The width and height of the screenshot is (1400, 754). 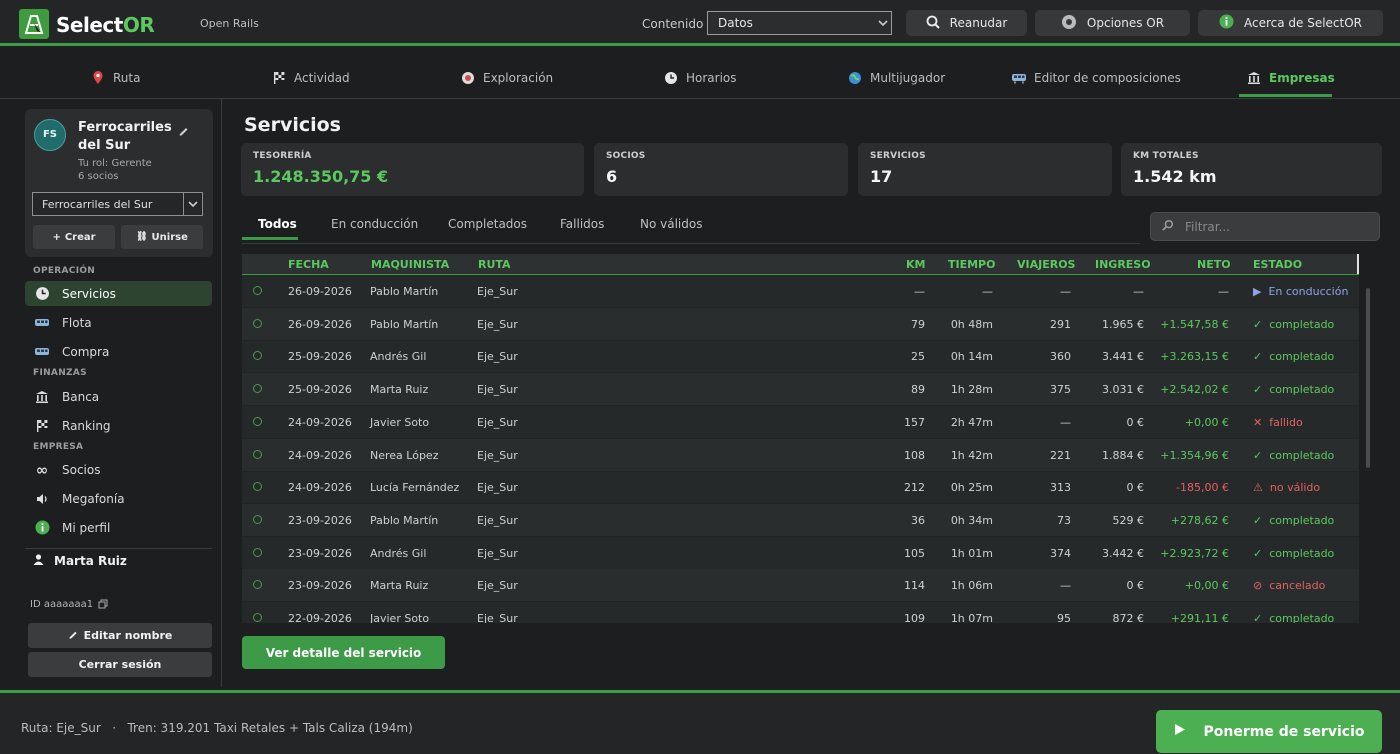 I want to click on cell-time: 1h 01m, so click(x=971, y=553).